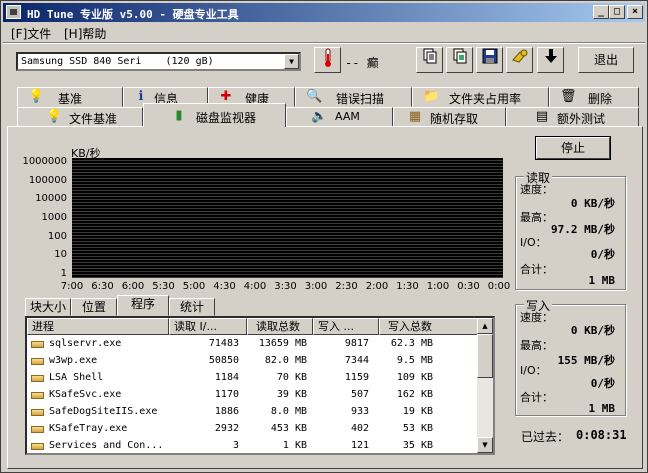 The image size is (648, 473). Describe the element at coordinates (572, 117) in the screenshot. I see `tab-extra-tests: ▤ 额外测试` at that location.